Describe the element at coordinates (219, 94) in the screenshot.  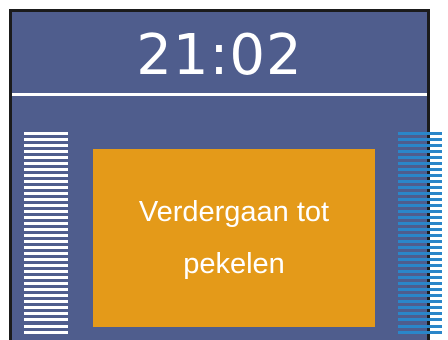
I see `header-divider` at that location.